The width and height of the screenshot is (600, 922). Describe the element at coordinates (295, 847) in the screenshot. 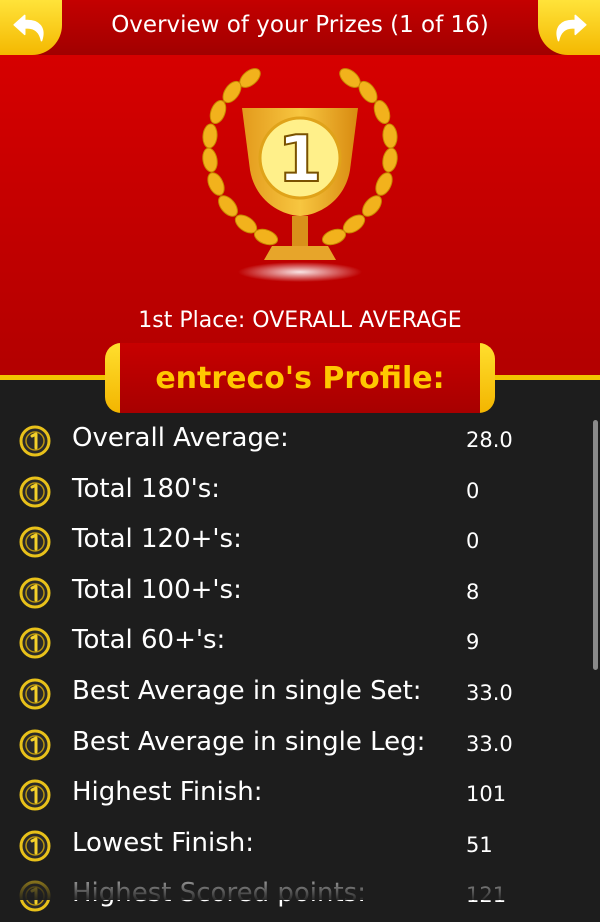

I see `stat-row: Lowest Finish: 51` at that location.